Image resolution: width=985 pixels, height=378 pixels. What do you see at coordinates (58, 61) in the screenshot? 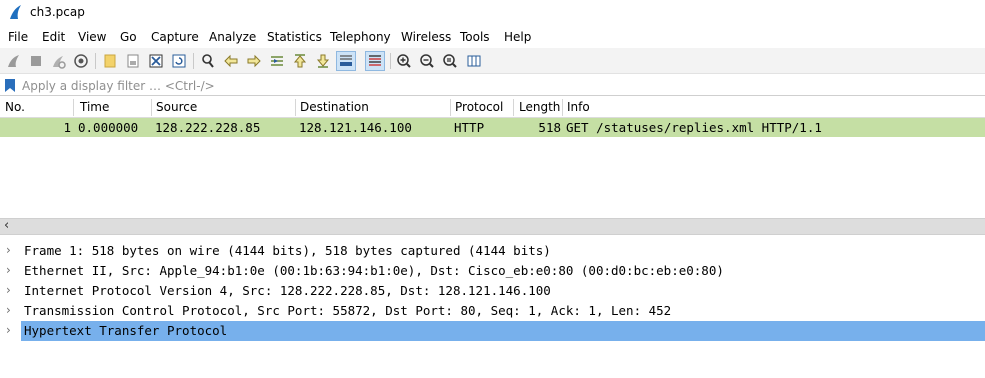
I see `restart-icon` at bounding box center [58, 61].